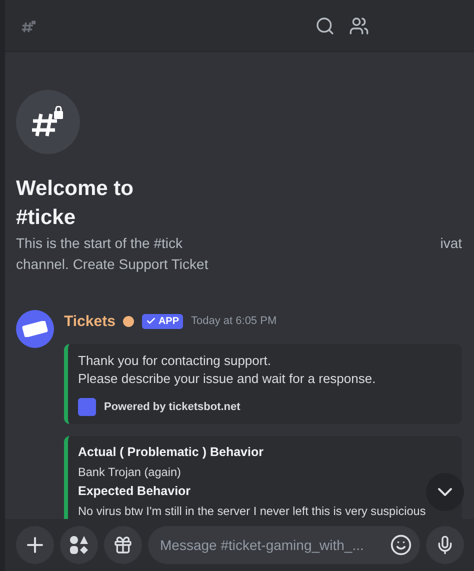 The width and height of the screenshot is (474, 571). Describe the element at coordinates (90, 321) in the screenshot. I see `author-name: Tickets` at that location.